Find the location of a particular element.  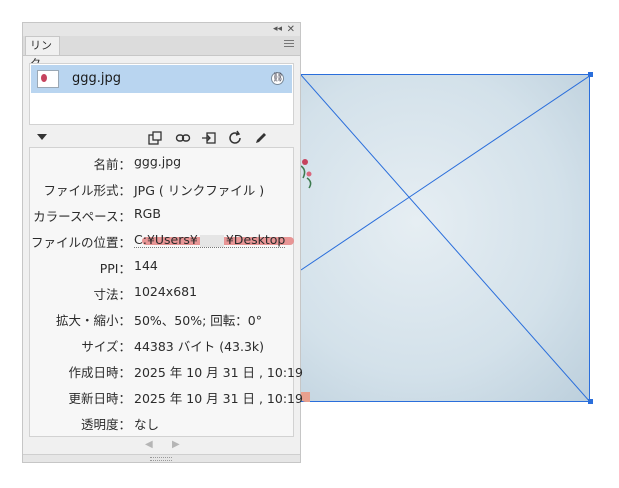

previous-link-arrow-icon: ◀ is located at coordinates (149, 444).